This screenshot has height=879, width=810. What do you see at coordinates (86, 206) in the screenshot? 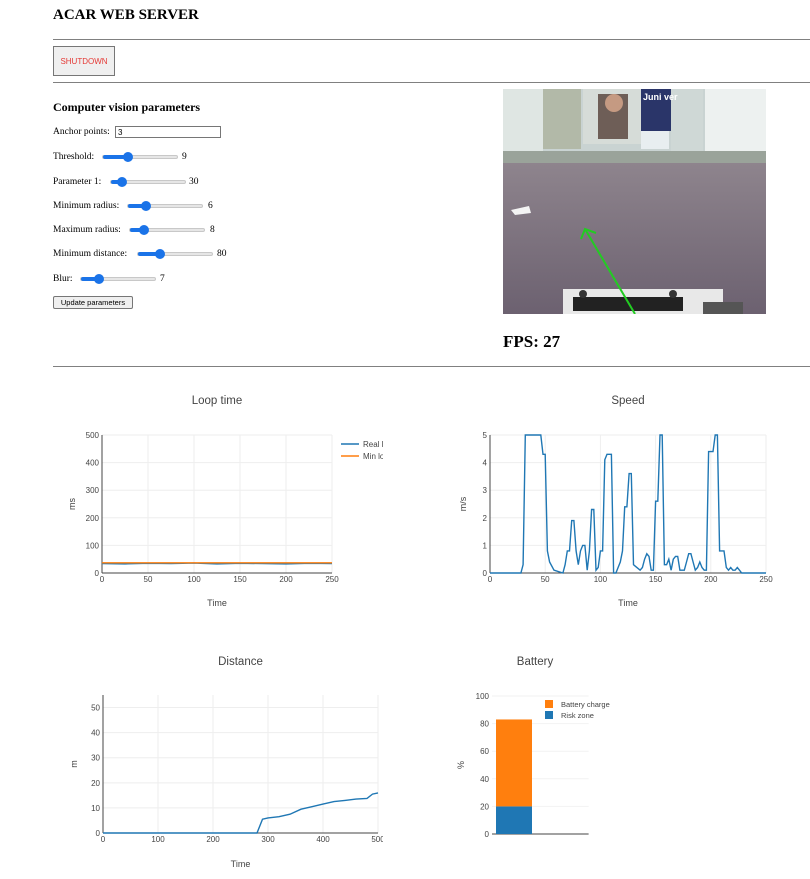
I see `min-radius-label: Minimum radius:` at bounding box center [86, 206].